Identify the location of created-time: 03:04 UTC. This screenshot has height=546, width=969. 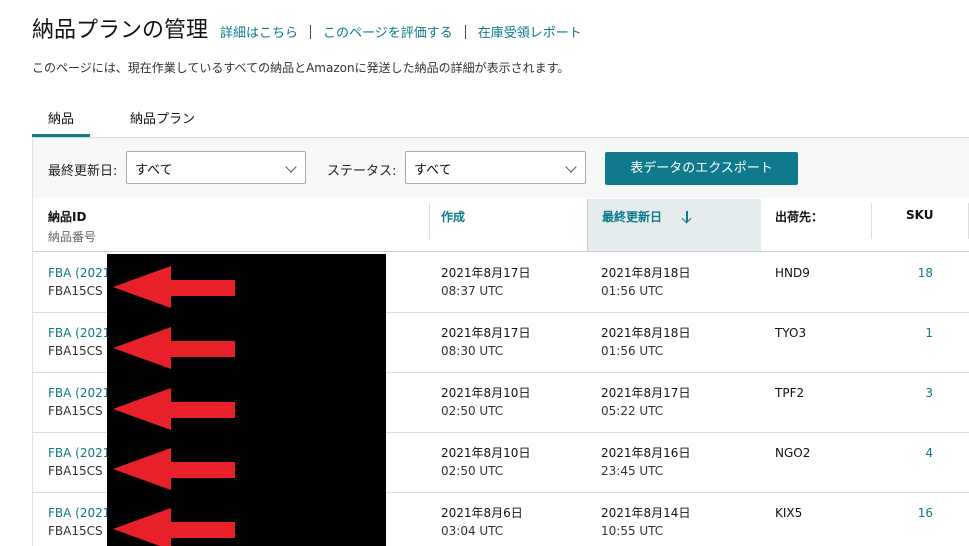
(472, 531).